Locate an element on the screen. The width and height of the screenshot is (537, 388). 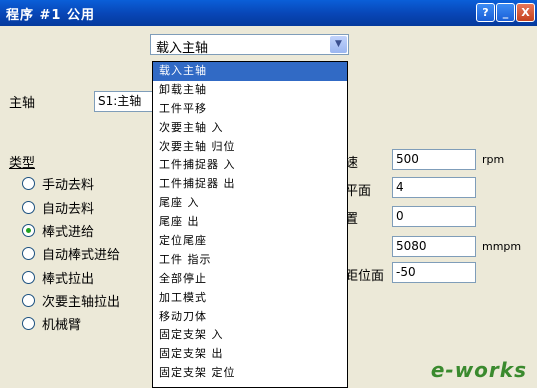
plane-field: 4 is located at coordinates (434, 187).